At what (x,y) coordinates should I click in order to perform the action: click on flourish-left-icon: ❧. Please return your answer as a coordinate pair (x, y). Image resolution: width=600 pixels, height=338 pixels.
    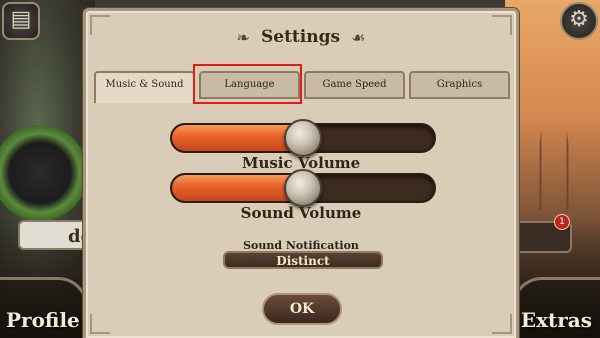
    Looking at the image, I should click on (243, 37).